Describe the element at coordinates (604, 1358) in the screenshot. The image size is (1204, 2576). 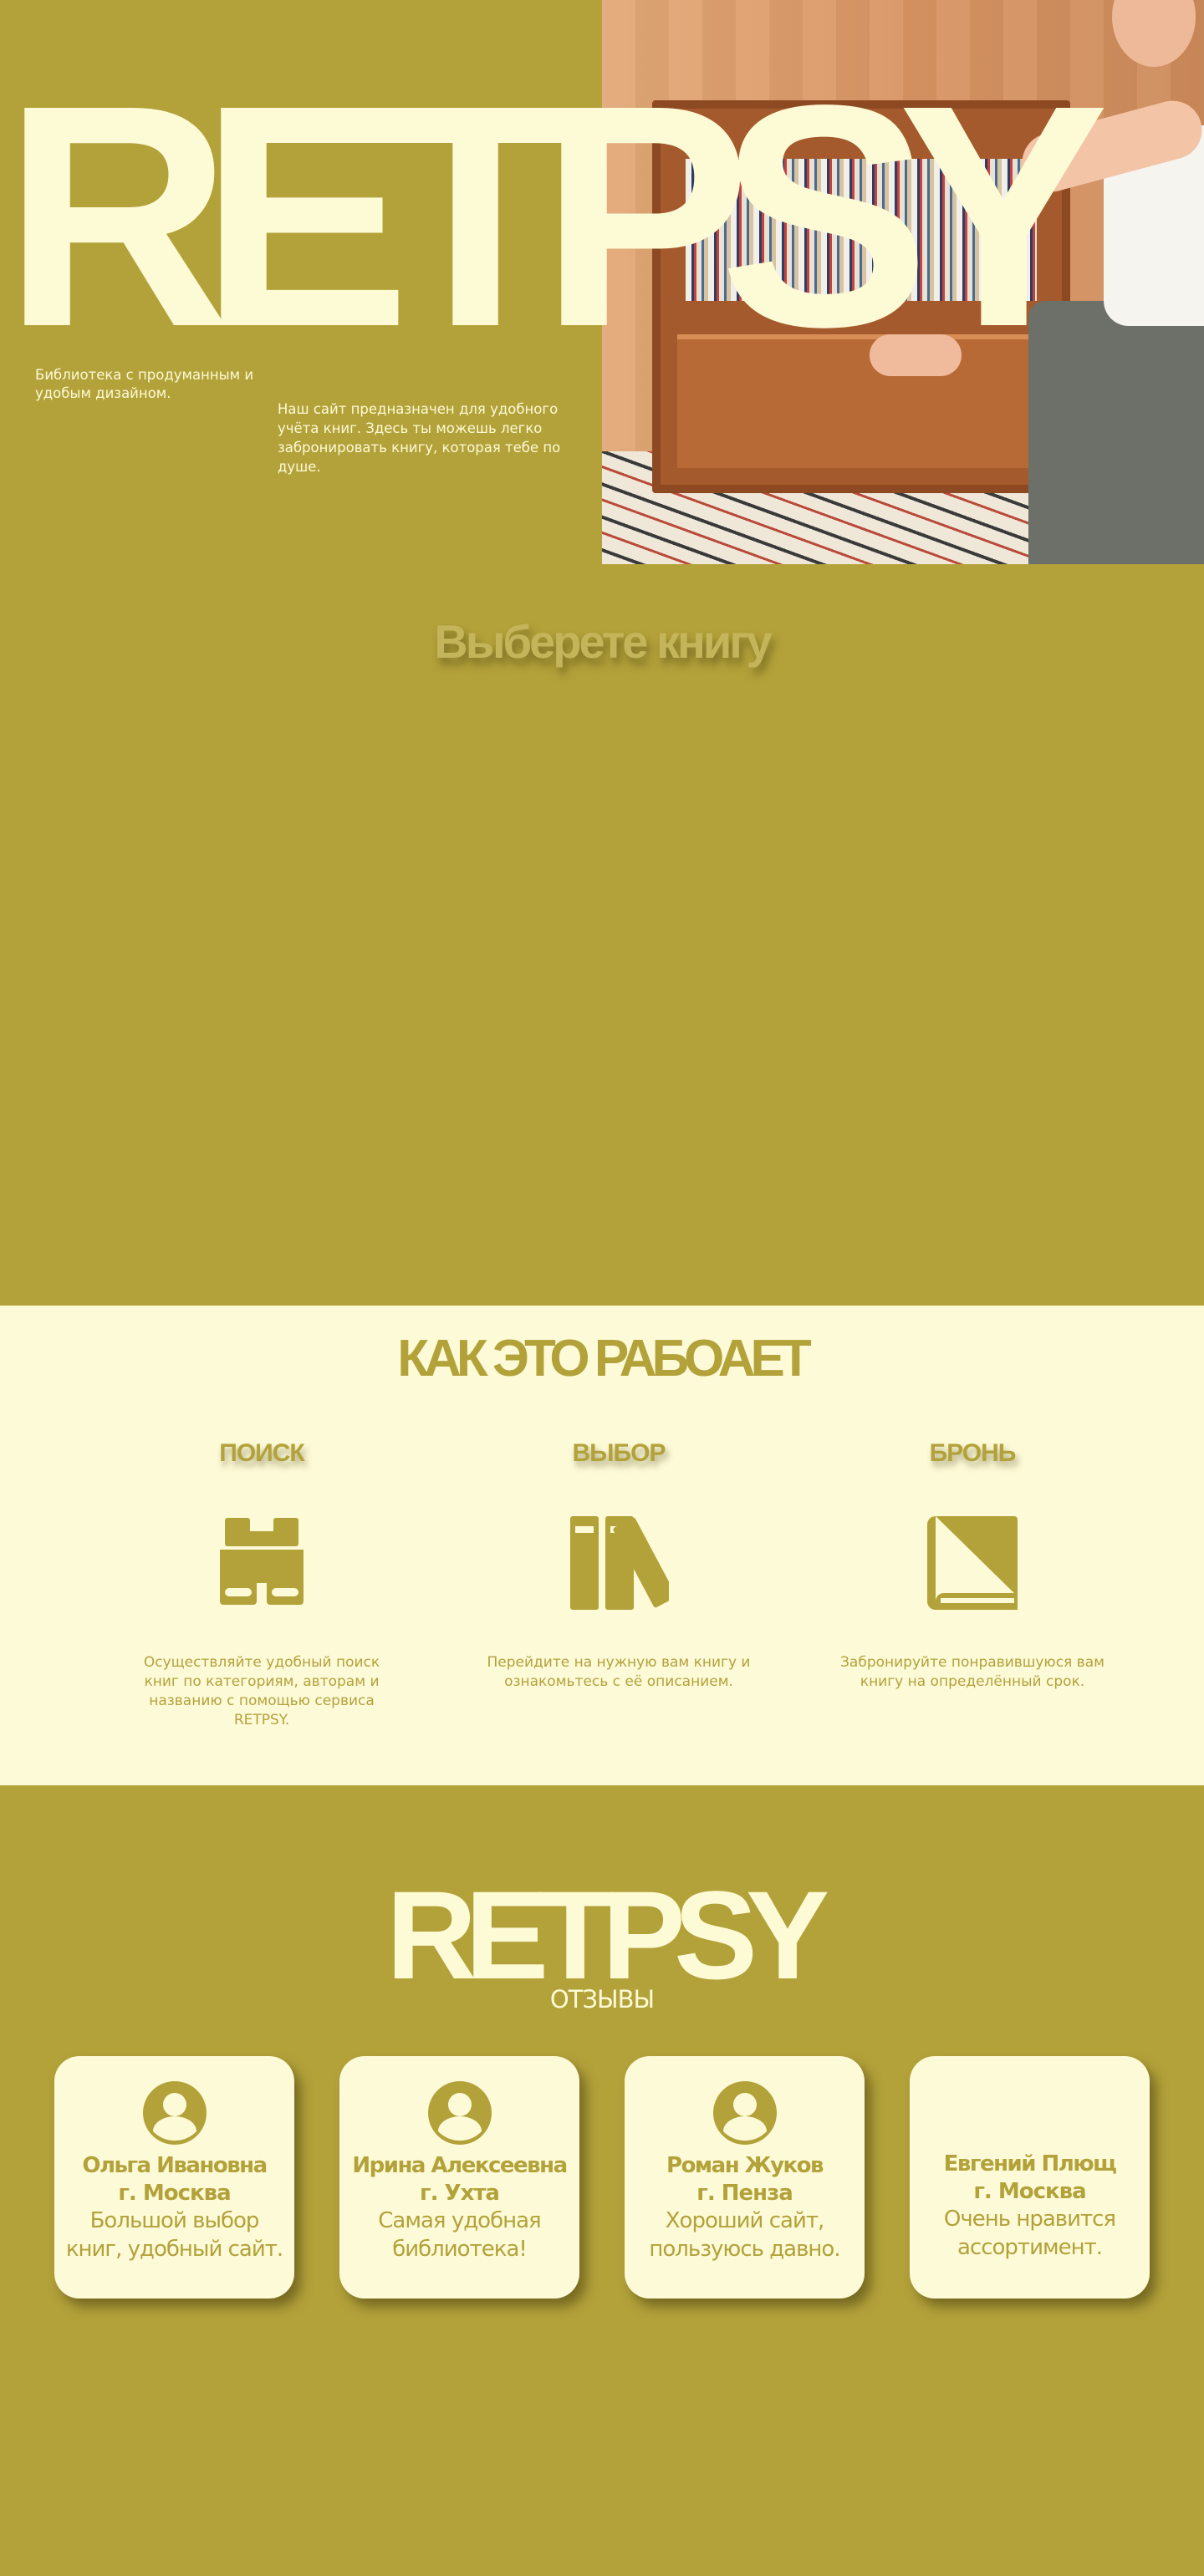
I see `how-it-works-title: КАК ЭТО РАБОАЕТ` at that location.